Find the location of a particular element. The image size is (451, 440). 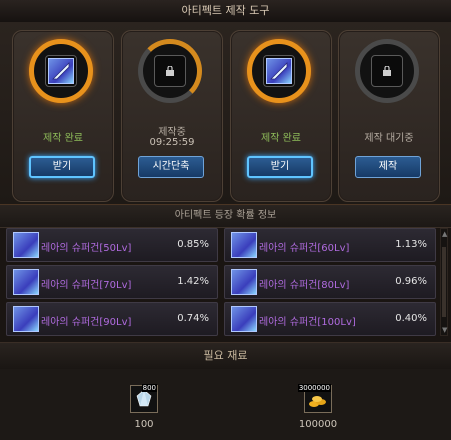

list-item: 레아의 슈퍼건[100Lv] 0.40% is located at coordinates (330, 319).